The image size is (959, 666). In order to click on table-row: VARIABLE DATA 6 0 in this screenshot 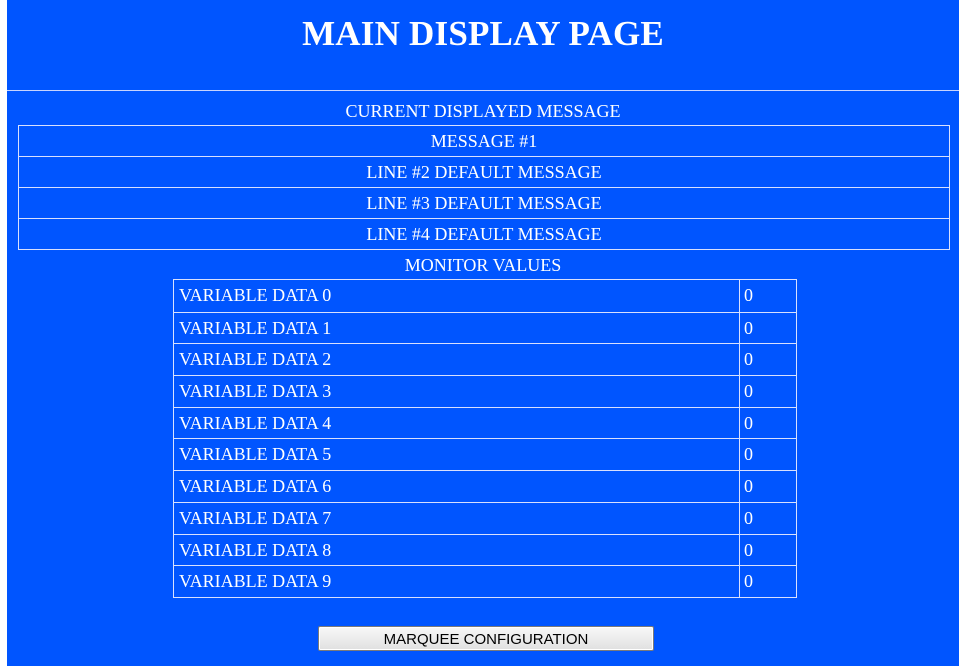, I will do `click(485, 486)`.